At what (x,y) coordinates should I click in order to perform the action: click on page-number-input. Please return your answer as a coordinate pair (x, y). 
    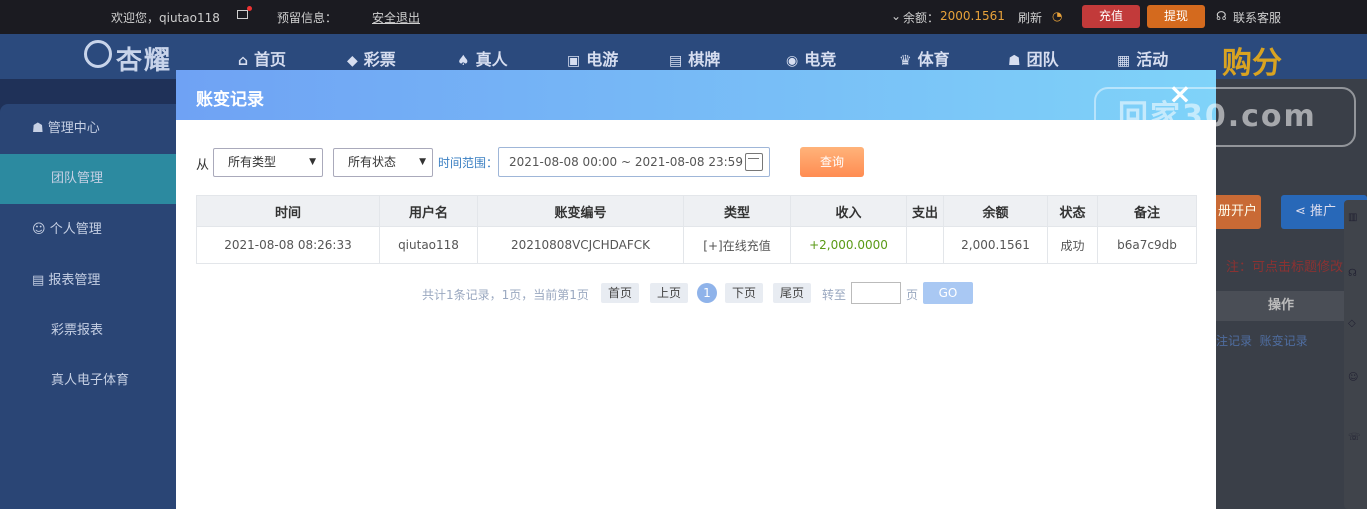
    Looking at the image, I should click on (876, 293).